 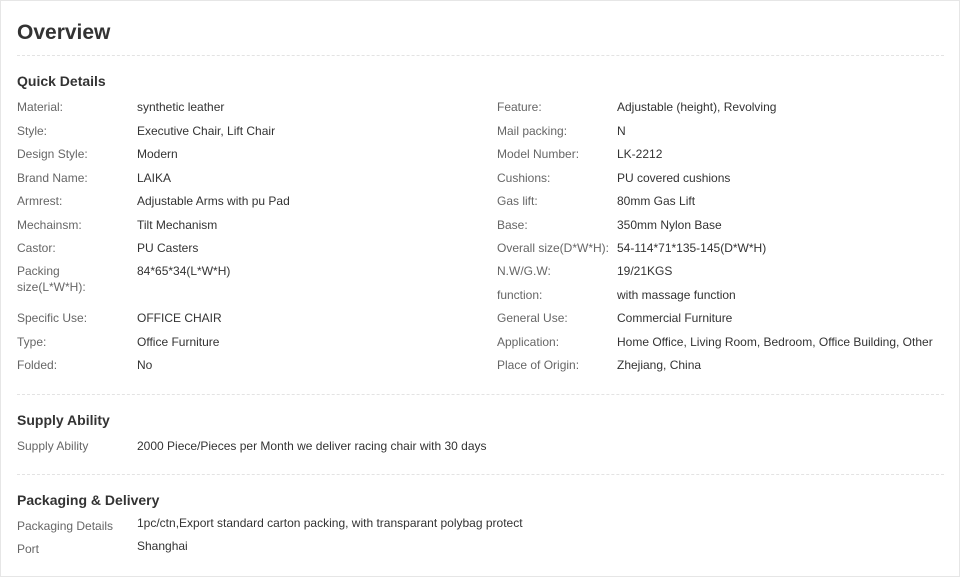 What do you see at coordinates (178, 342) in the screenshot?
I see `type-value: Office Furniture` at bounding box center [178, 342].